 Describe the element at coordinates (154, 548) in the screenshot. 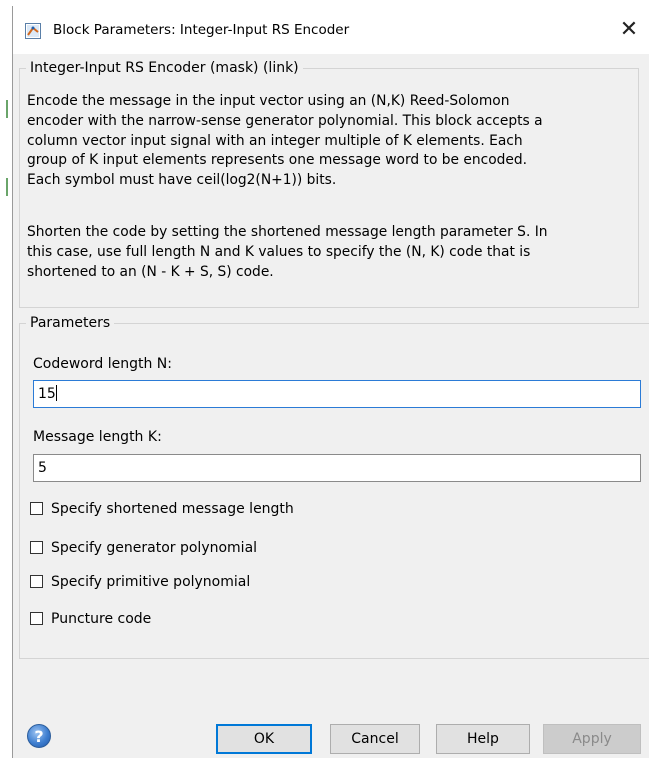

I see `checkbox-label: Specify generator polynomial` at that location.